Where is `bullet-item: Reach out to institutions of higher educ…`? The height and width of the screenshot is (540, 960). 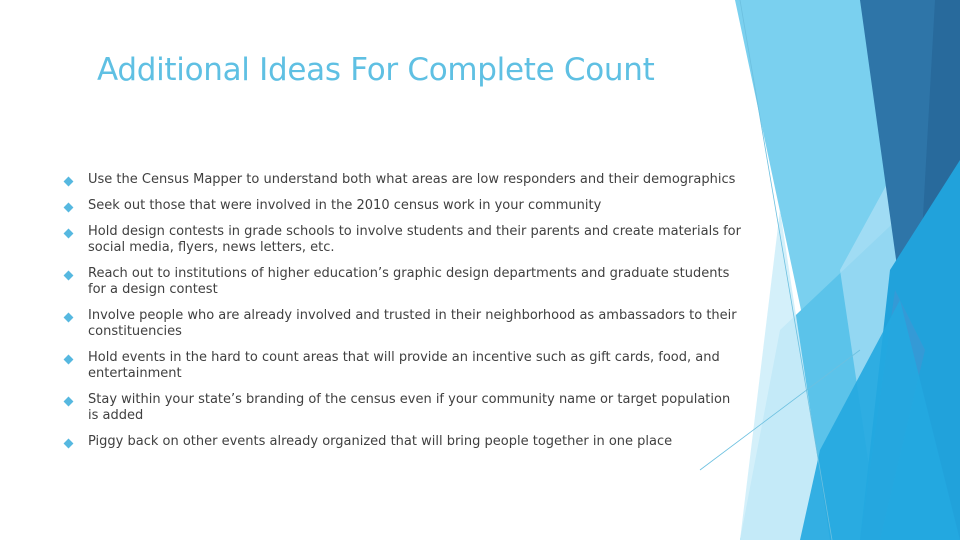 bullet-item: Reach out to institutions of higher educ… is located at coordinates (402, 282).